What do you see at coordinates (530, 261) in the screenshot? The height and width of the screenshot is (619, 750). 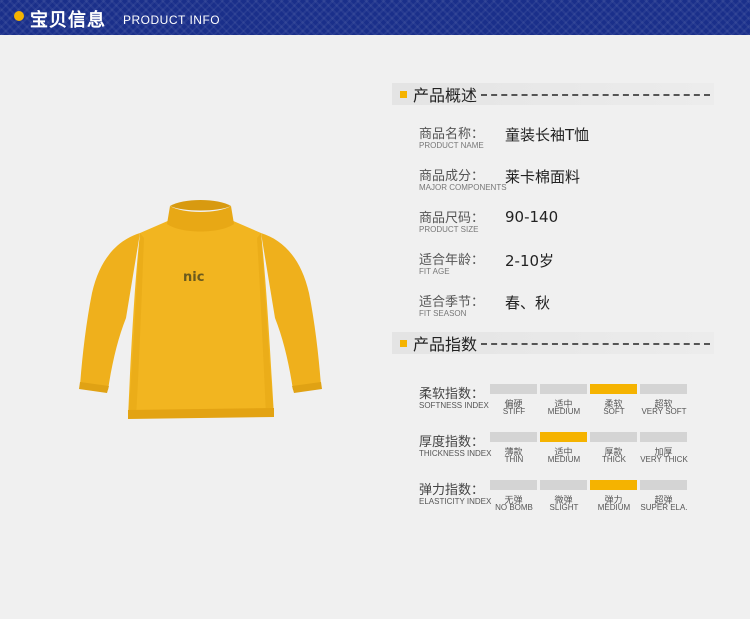 I see `info-value: 2-10岁` at bounding box center [530, 261].